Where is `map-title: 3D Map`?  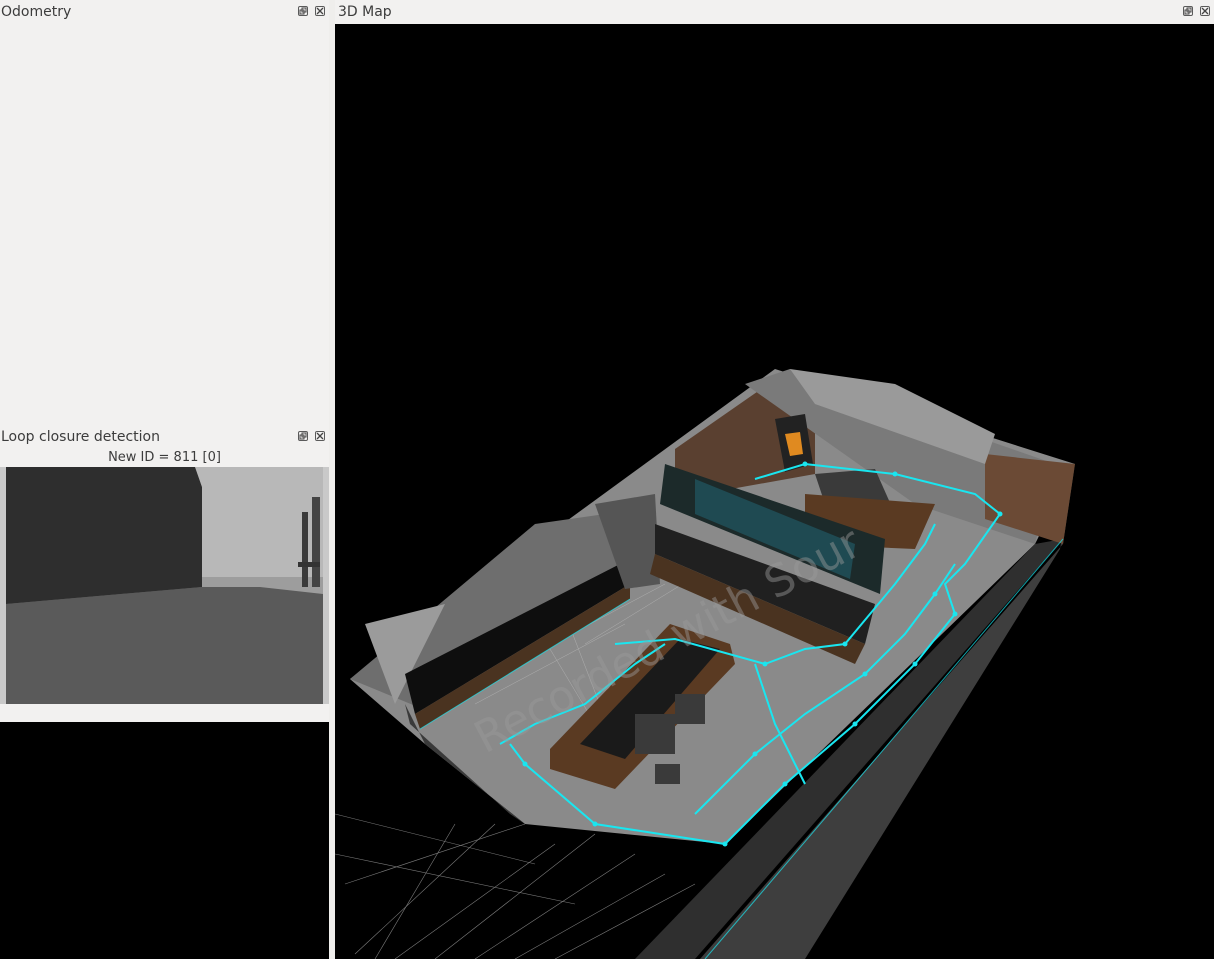 map-title: 3D Map is located at coordinates (365, 12).